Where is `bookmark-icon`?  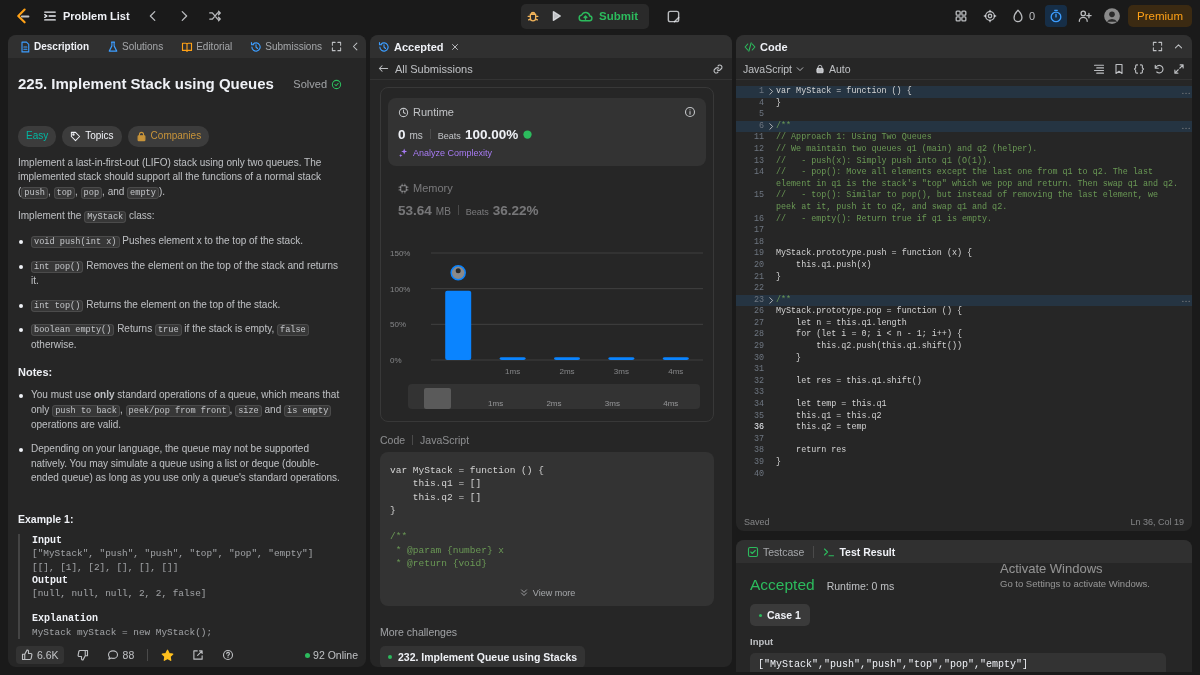 bookmark-icon is located at coordinates (1119, 68).